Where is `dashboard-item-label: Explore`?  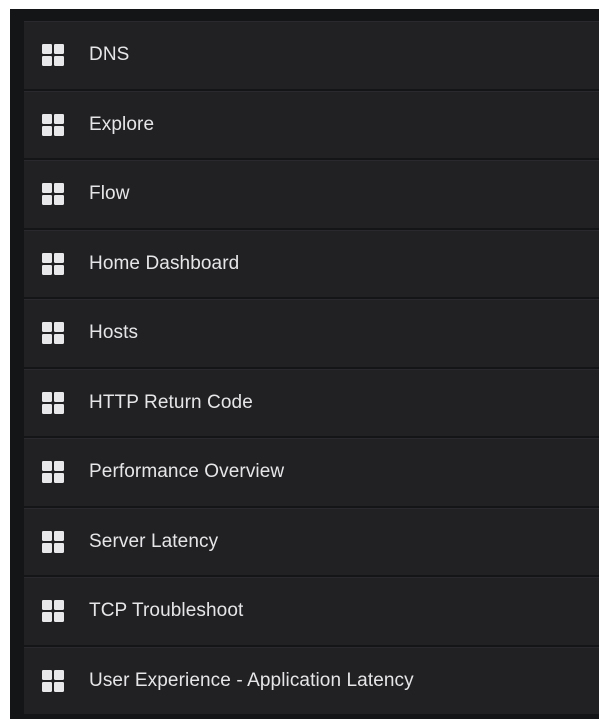 dashboard-item-label: Explore is located at coordinates (122, 124).